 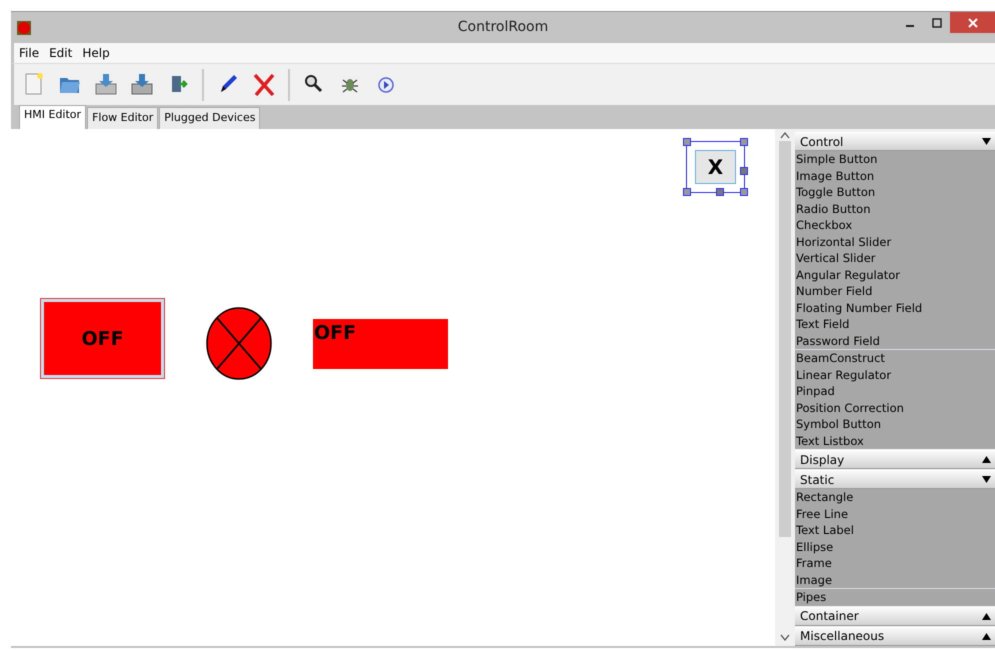 I want to click on widget-button: OFF, so click(x=102, y=338).